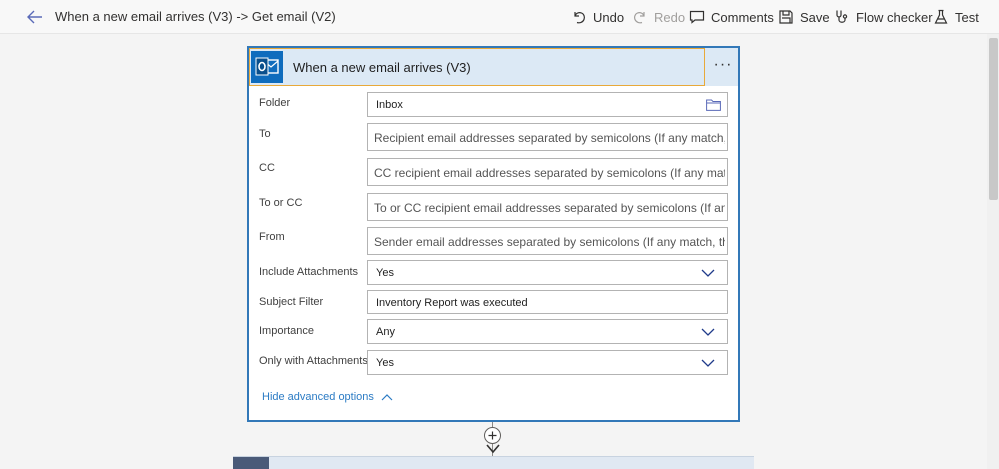  I want to click on only-with-attachments-dropdown: Yes, so click(547, 362).